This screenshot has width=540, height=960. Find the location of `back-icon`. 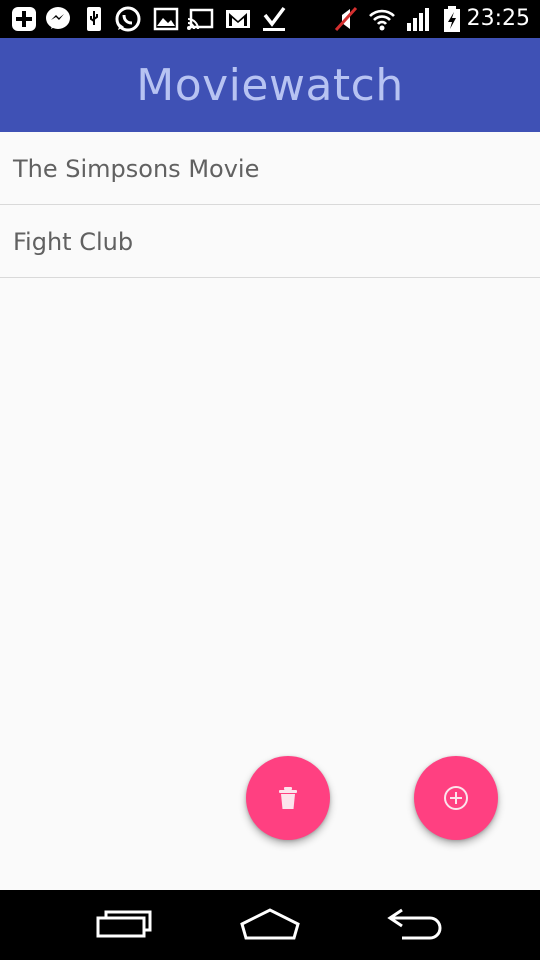

back-icon is located at coordinates (416, 925).